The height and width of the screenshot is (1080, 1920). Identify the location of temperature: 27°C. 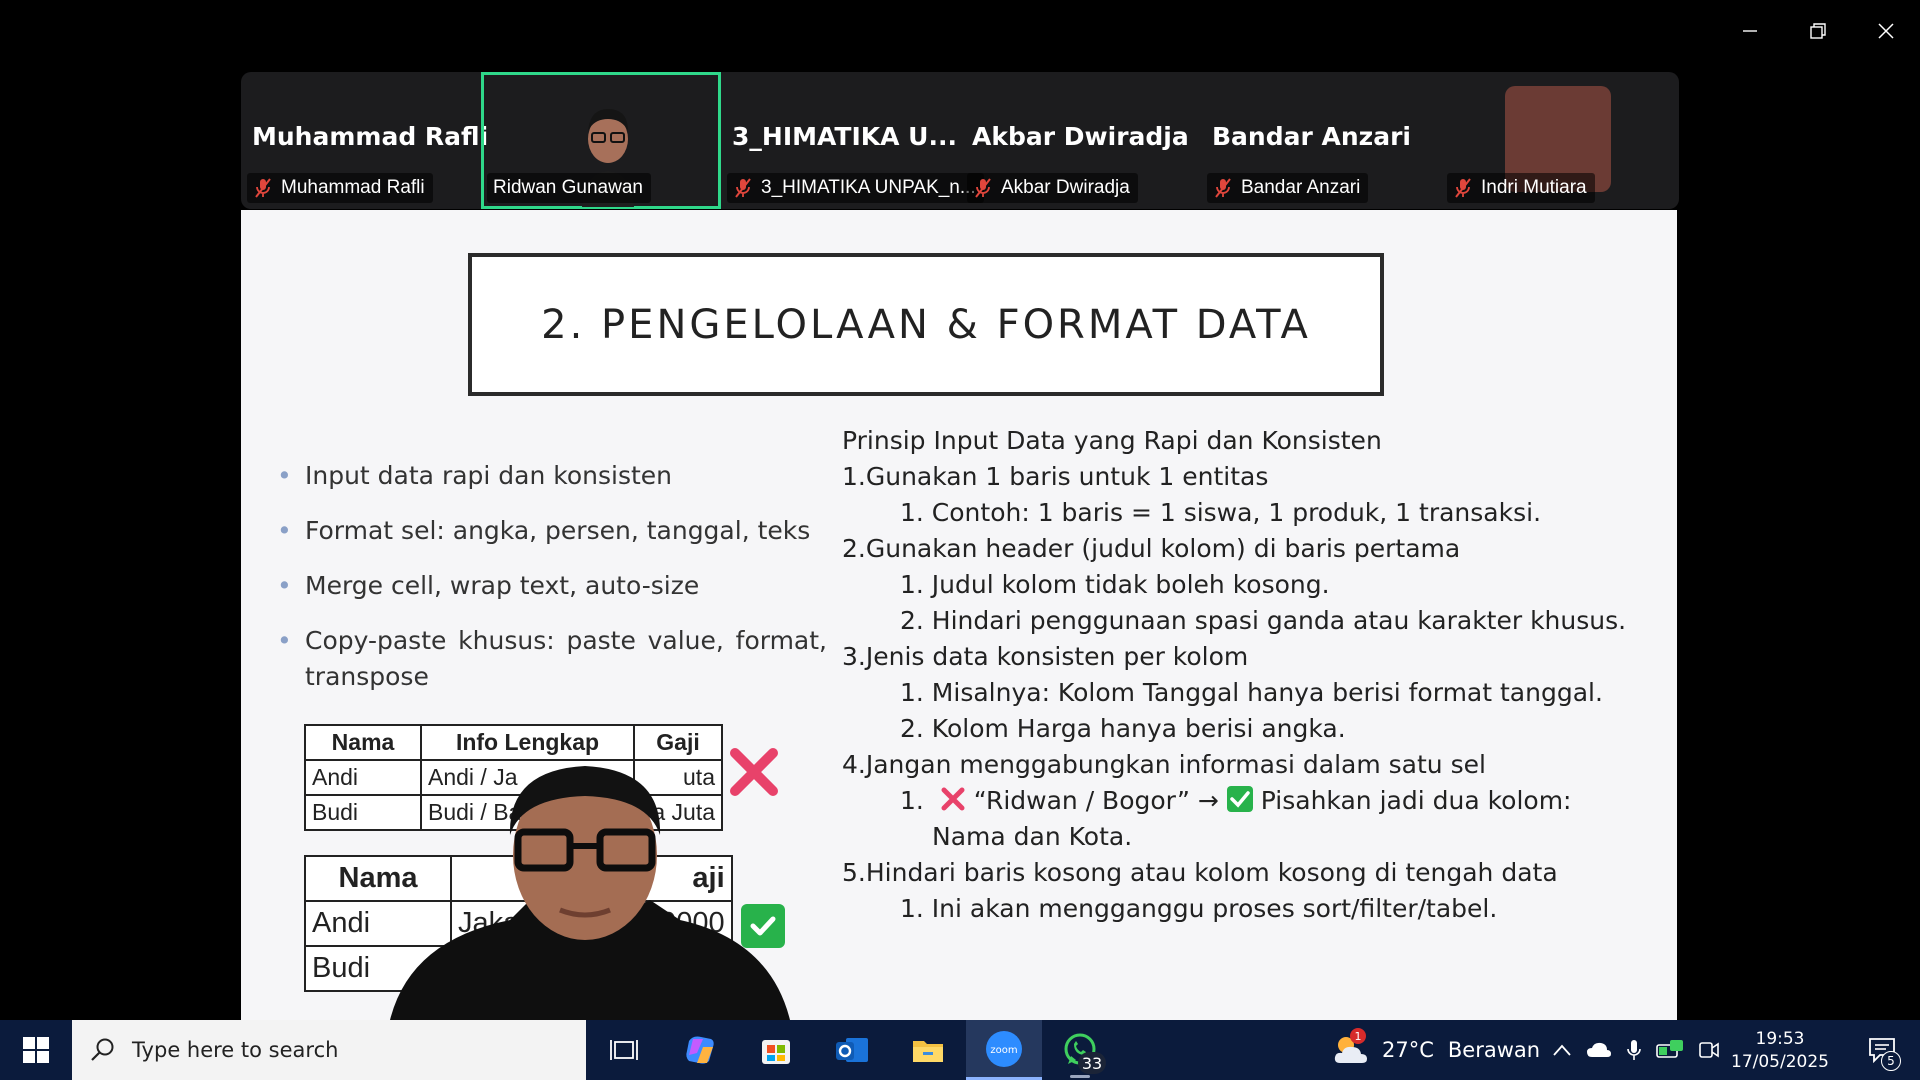
(1408, 1050).